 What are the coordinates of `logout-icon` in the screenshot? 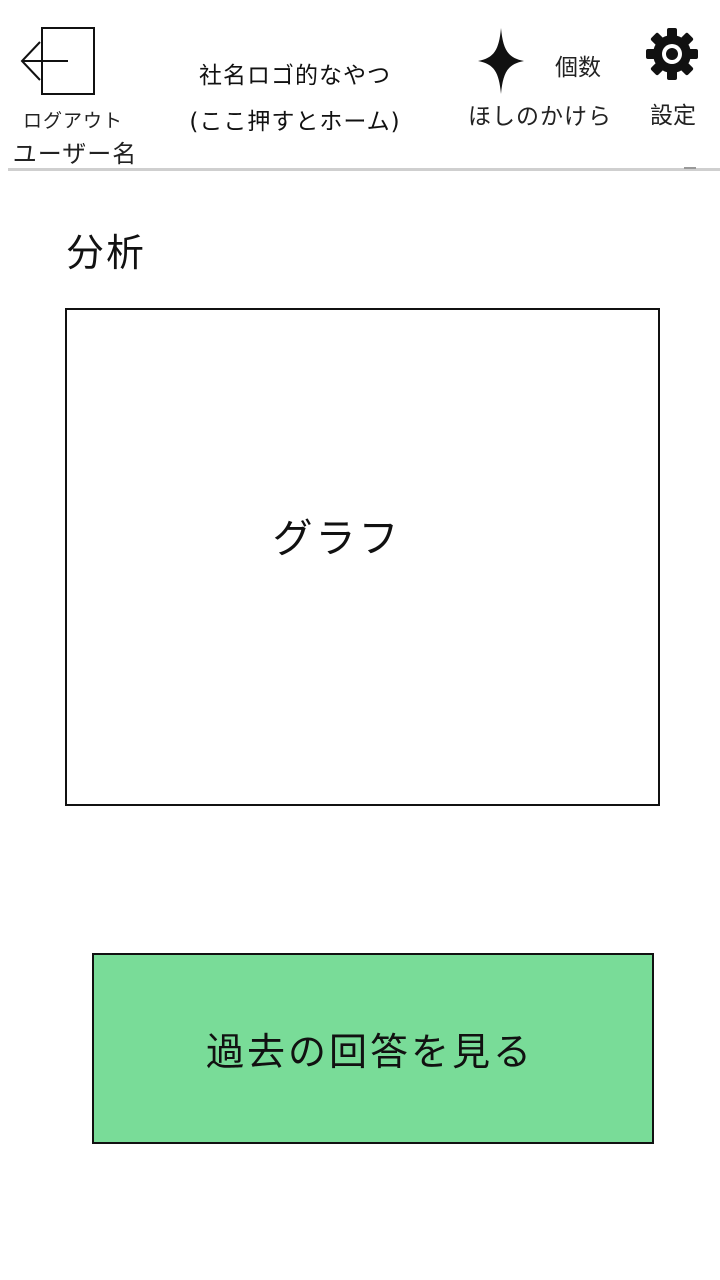 It's located at (57, 61).